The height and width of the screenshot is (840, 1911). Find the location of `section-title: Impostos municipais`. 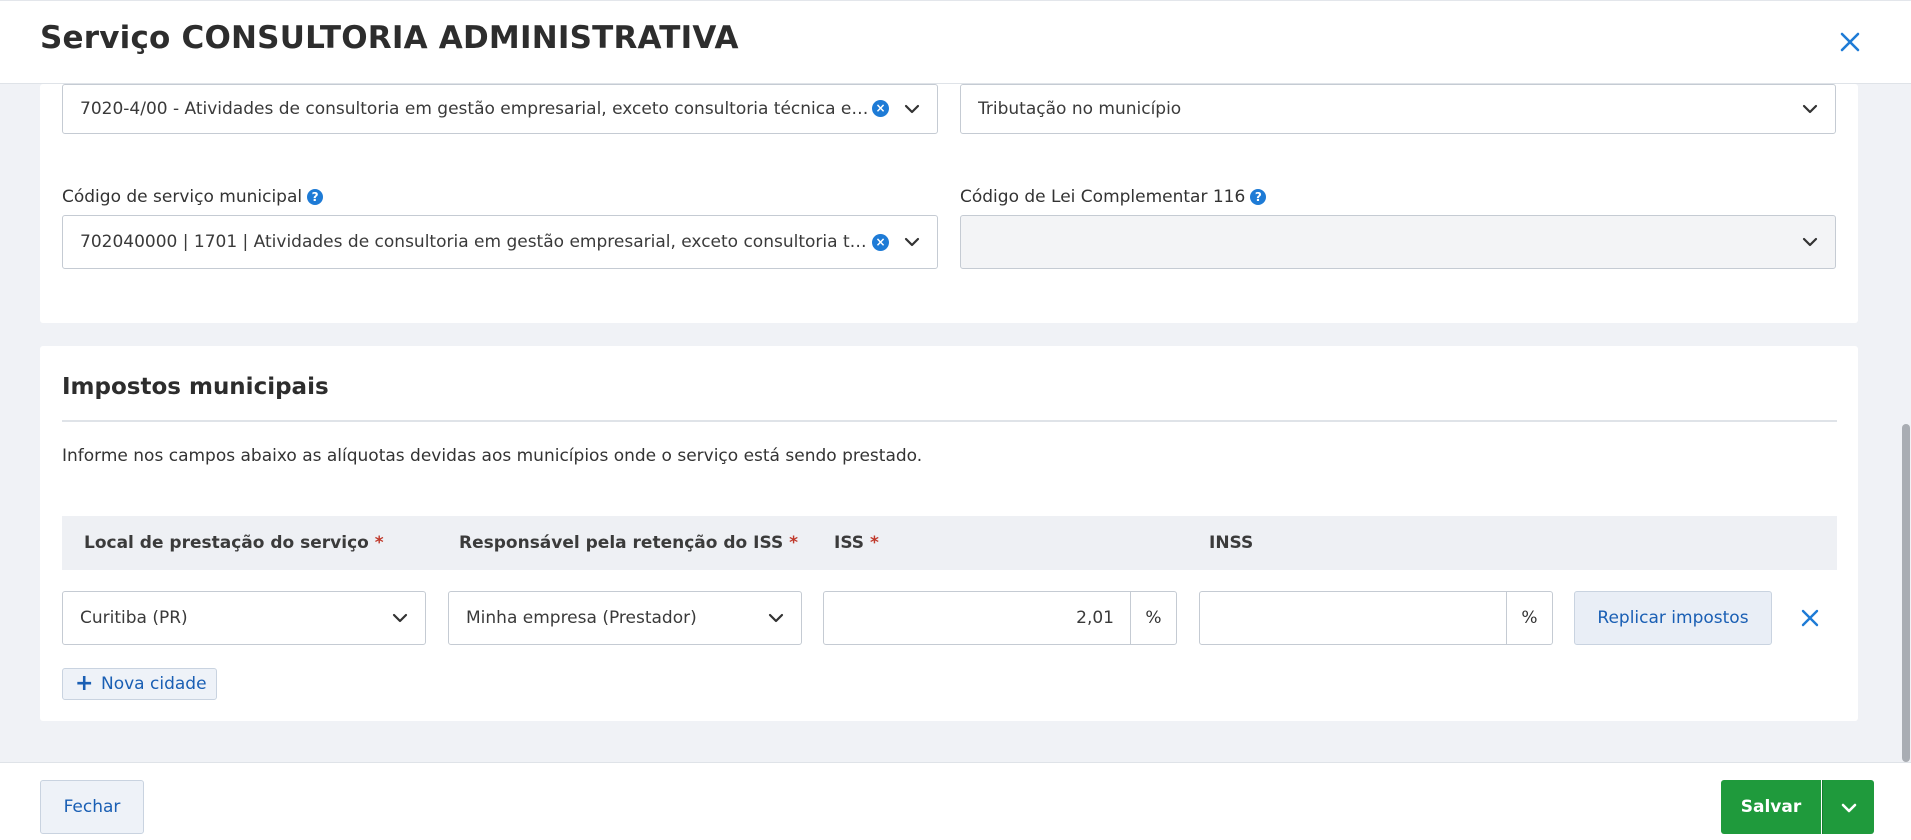

section-title: Impostos municipais is located at coordinates (195, 387).